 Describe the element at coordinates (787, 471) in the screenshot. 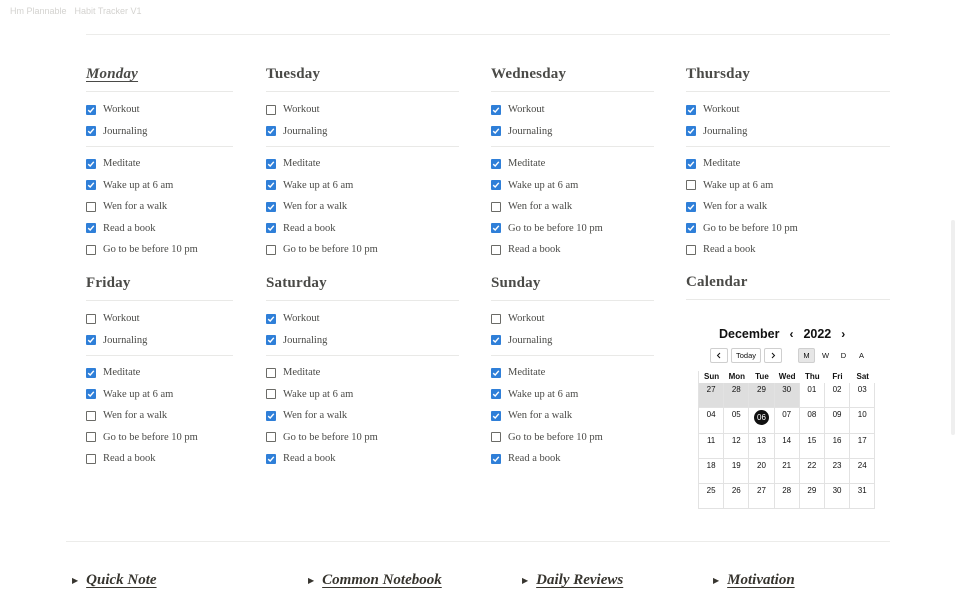

I see `calendar-day: 21` at that location.